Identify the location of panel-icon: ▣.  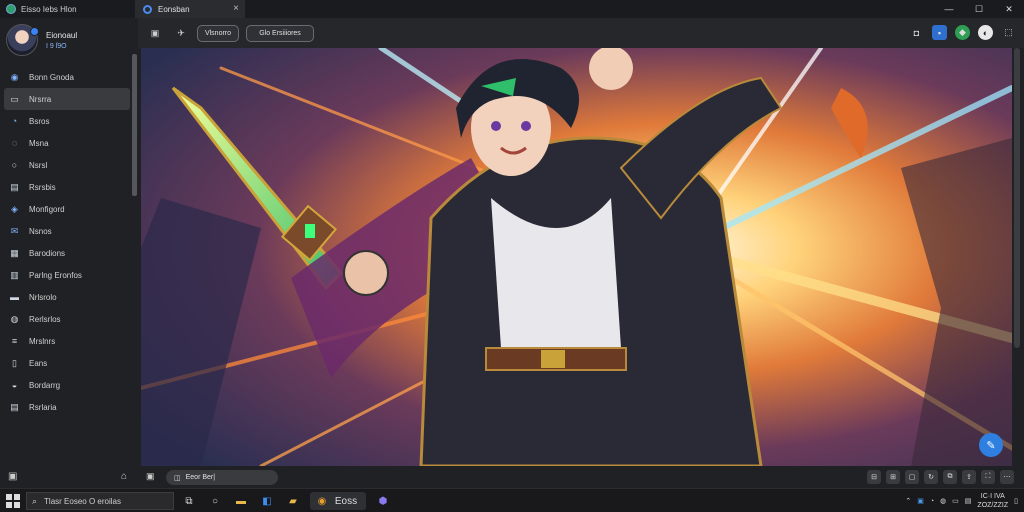
(150, 476).